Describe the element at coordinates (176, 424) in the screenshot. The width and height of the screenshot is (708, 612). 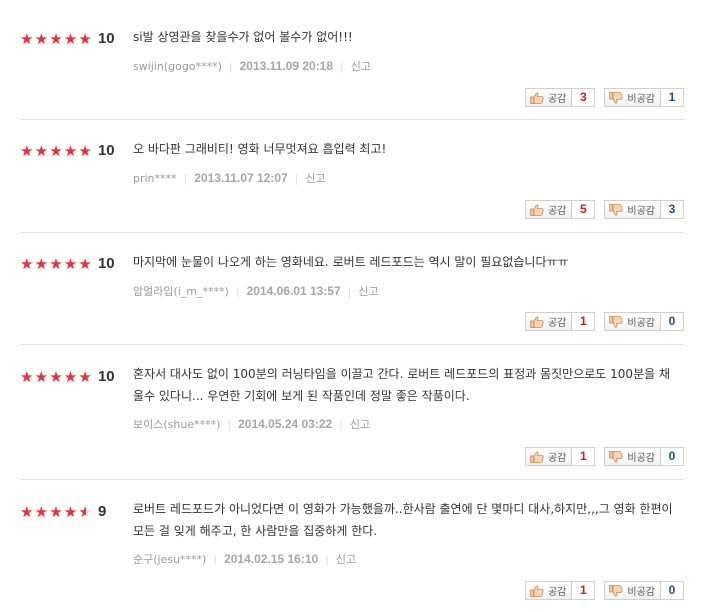
I see `review-author: 보이스(shue****)` at that location.